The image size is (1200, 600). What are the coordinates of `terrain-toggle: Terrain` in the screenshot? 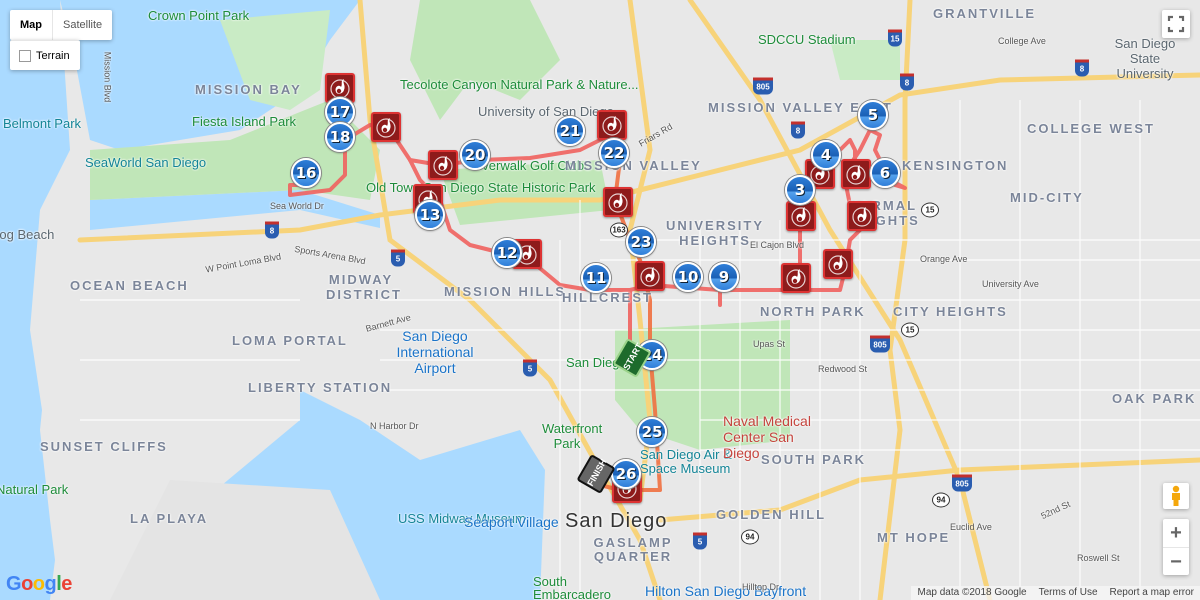 It's located at (45, 55).